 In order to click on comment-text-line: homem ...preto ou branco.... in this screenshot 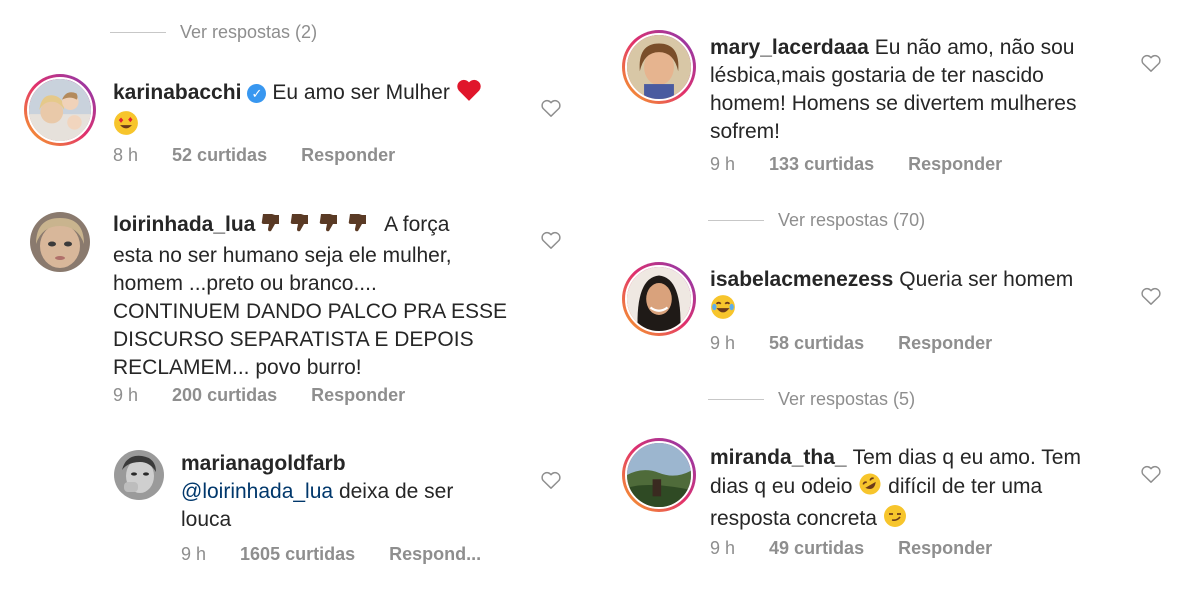, I will do `click(245, 283)`.